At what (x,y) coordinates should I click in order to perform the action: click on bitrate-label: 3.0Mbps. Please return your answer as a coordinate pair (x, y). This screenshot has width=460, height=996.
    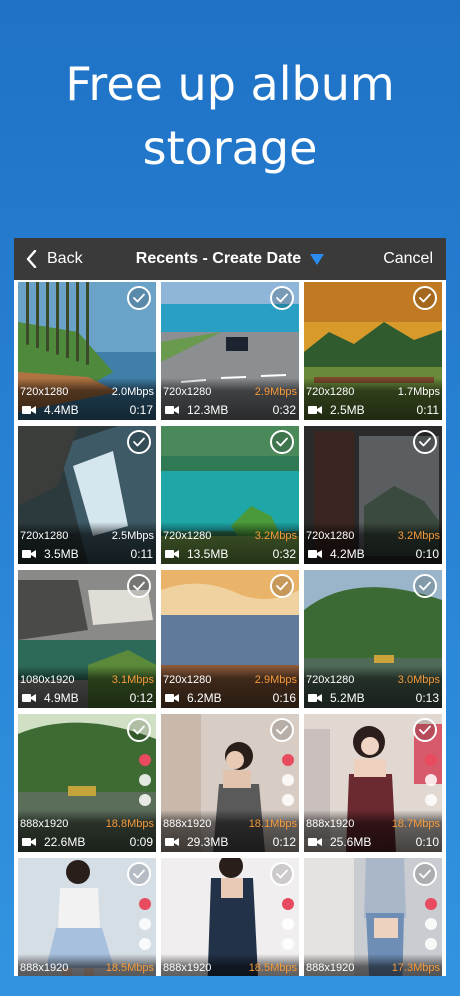
    Looking at the image, I should click on (418, 680).